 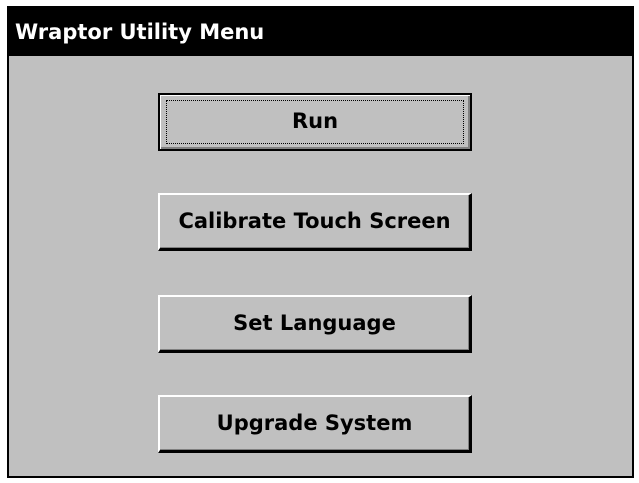 I want to click on calibrate-touch-screen-button-label: Calibrate Touch Screen, so click(x=314, y=221).